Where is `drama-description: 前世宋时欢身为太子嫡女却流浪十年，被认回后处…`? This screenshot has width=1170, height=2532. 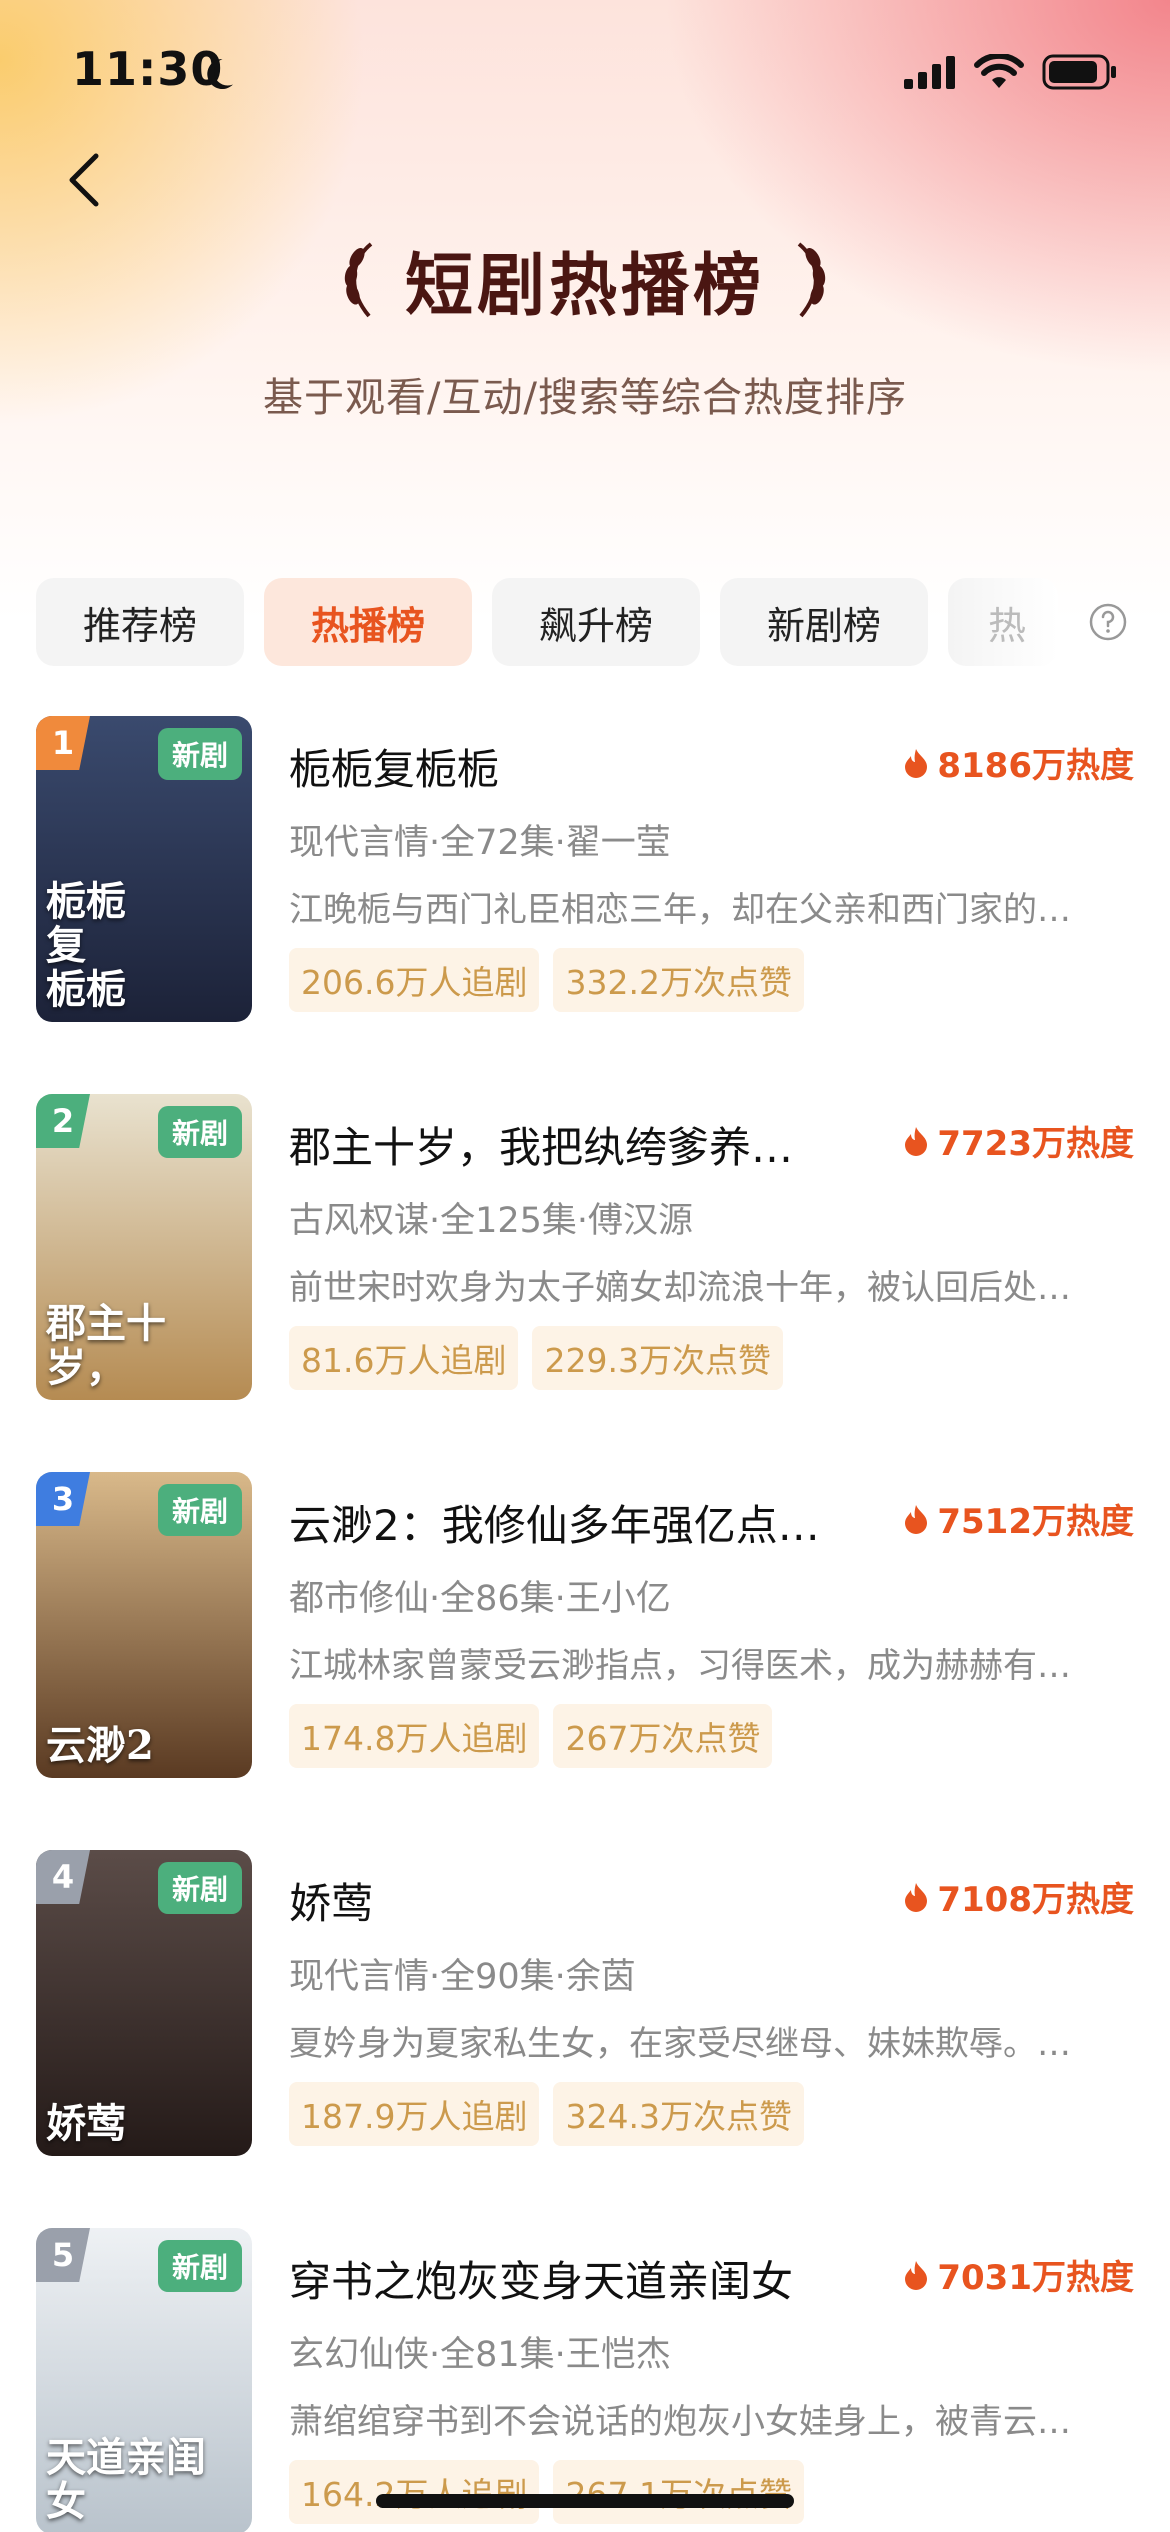
drama-description: 前世宋时欢身为太子嫡女却流浪十年，被认回后处… is located at coordinates (680, 1288).